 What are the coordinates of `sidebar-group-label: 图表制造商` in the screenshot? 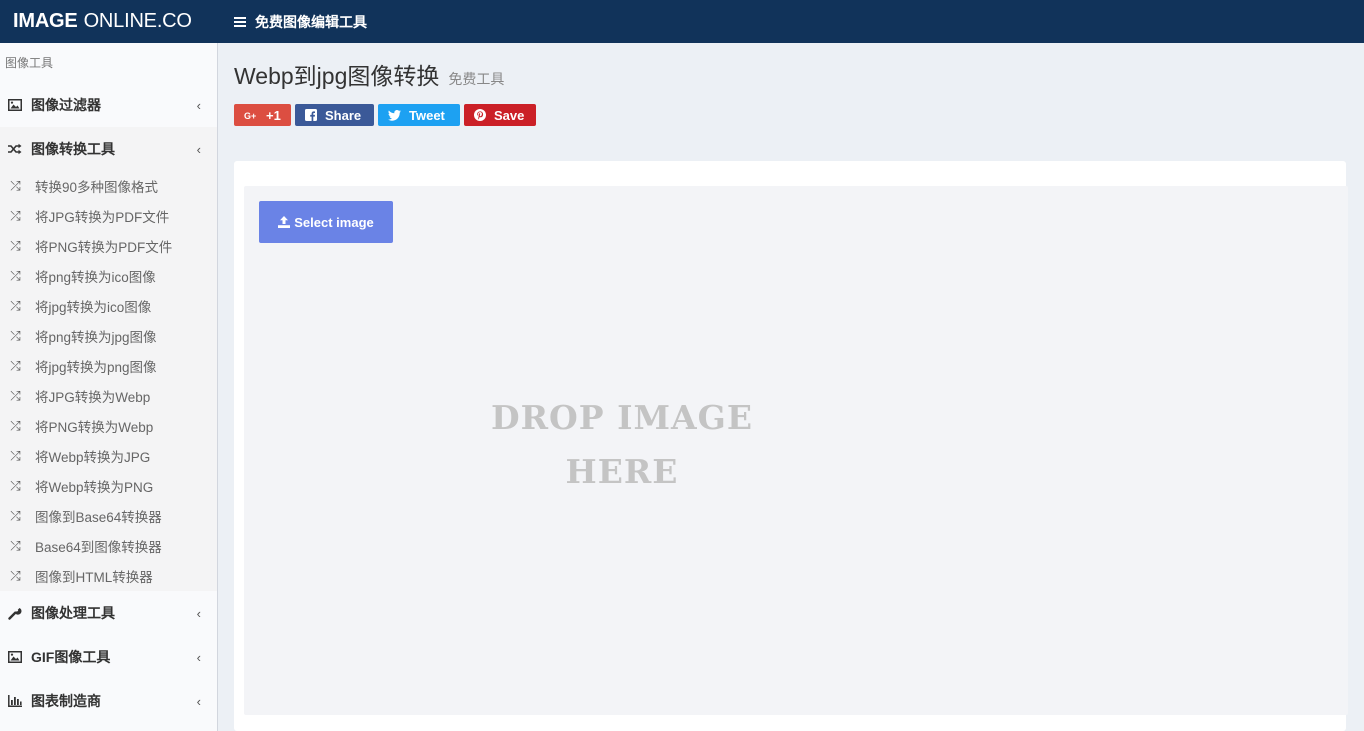 It's located at (66, 701).